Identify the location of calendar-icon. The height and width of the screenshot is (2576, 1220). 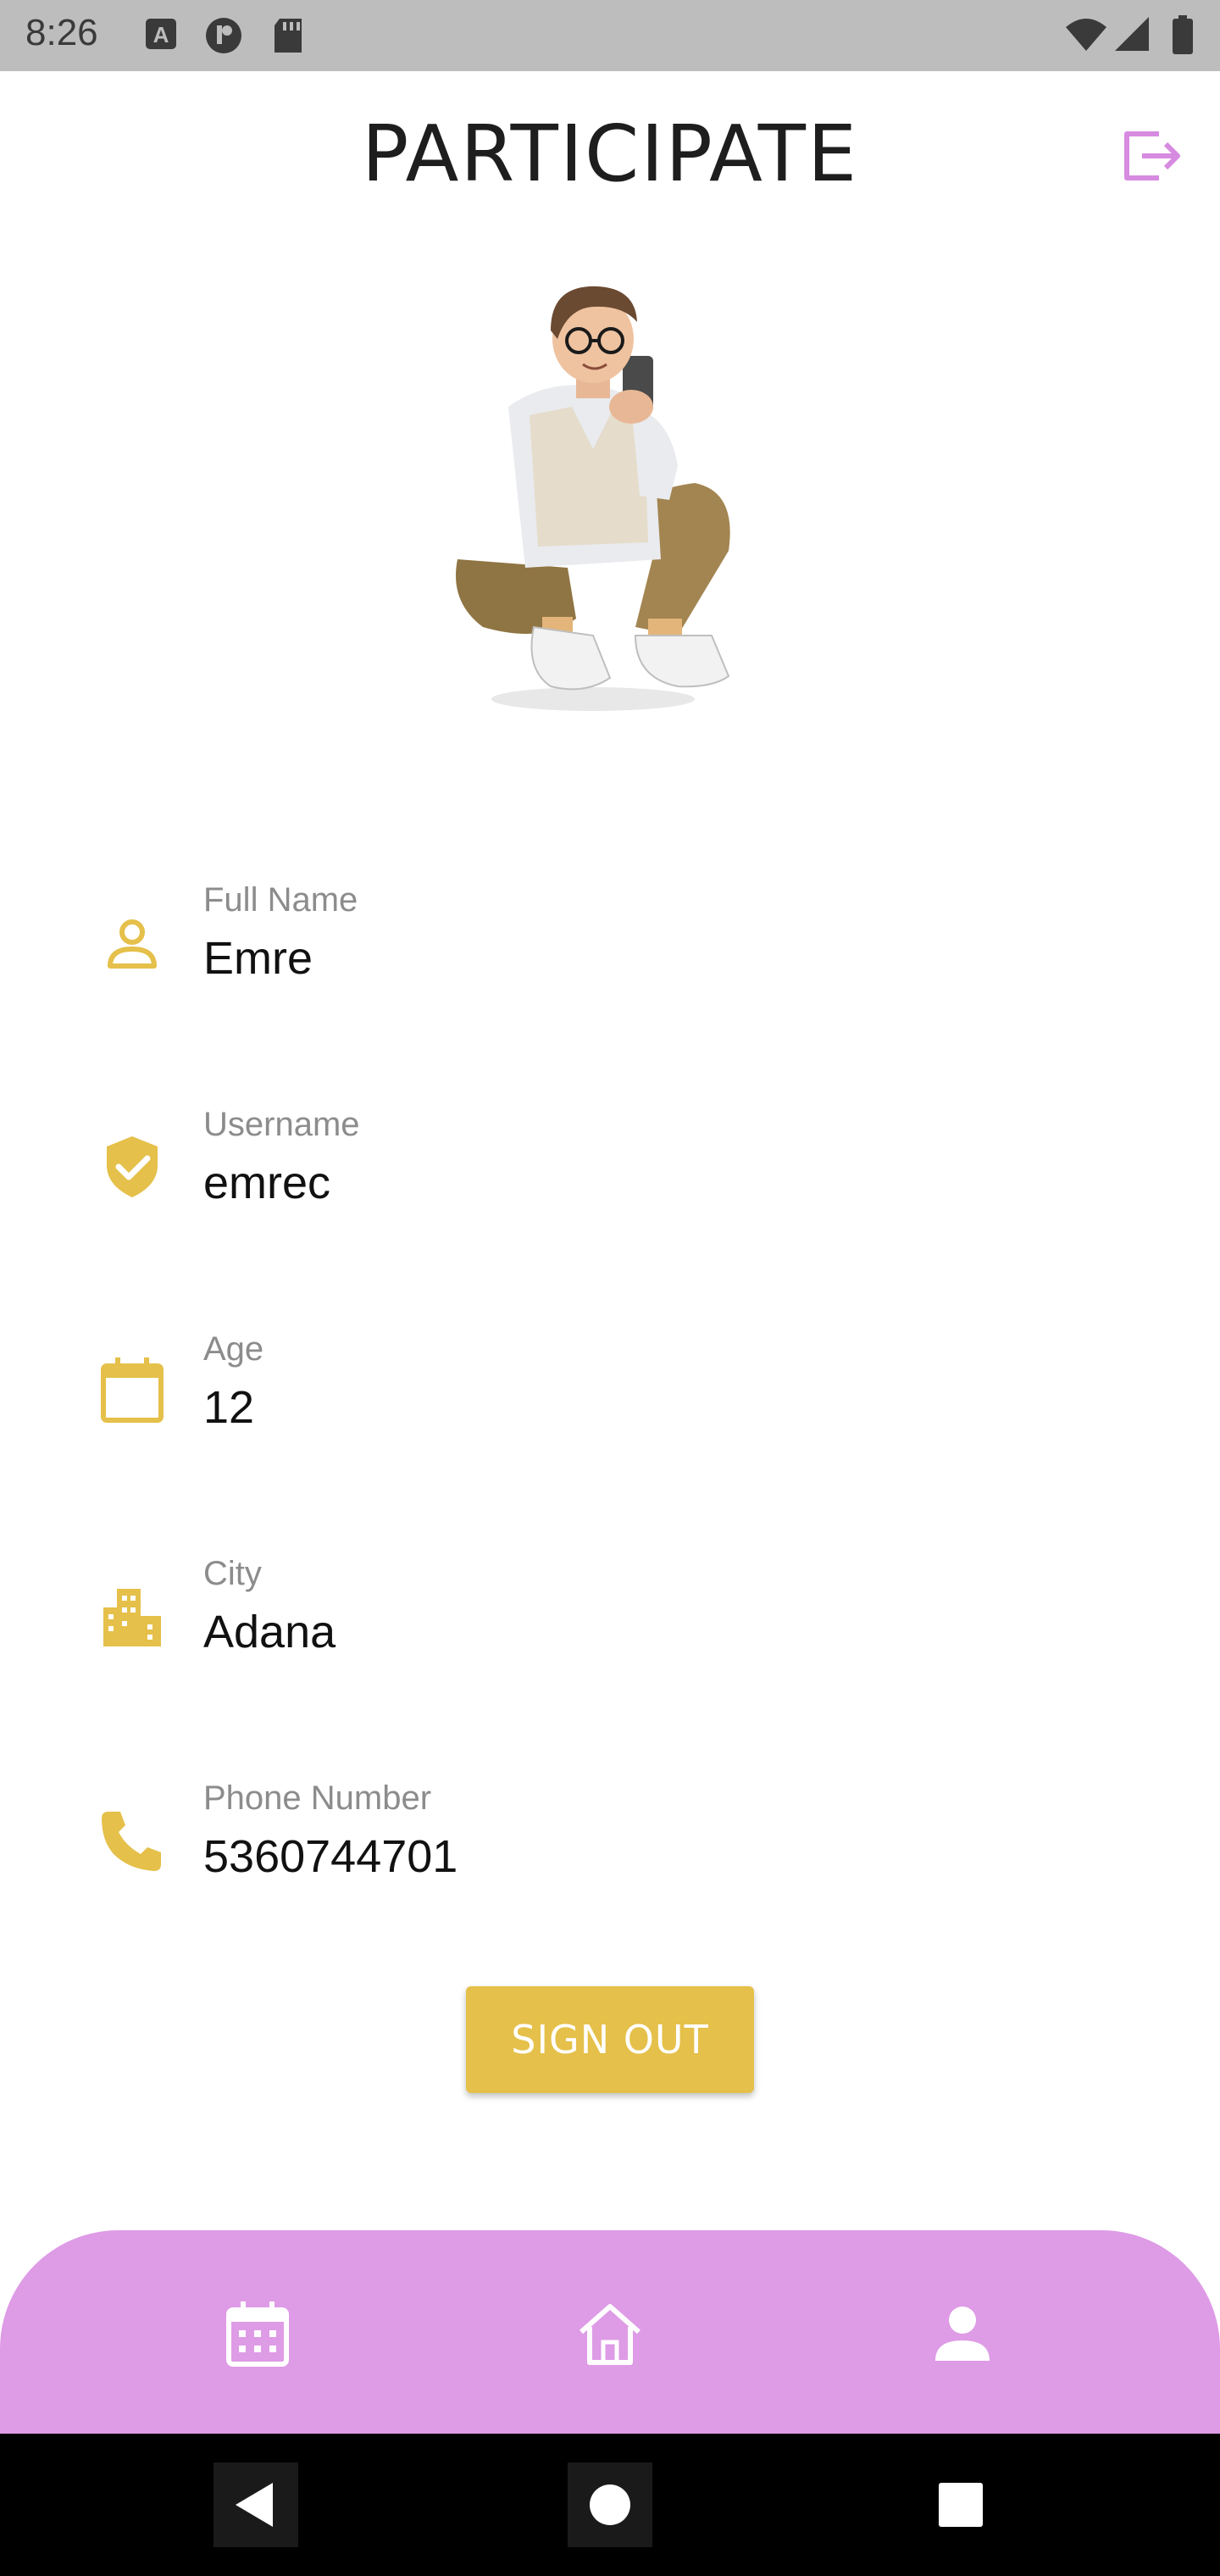
(132, 1390).